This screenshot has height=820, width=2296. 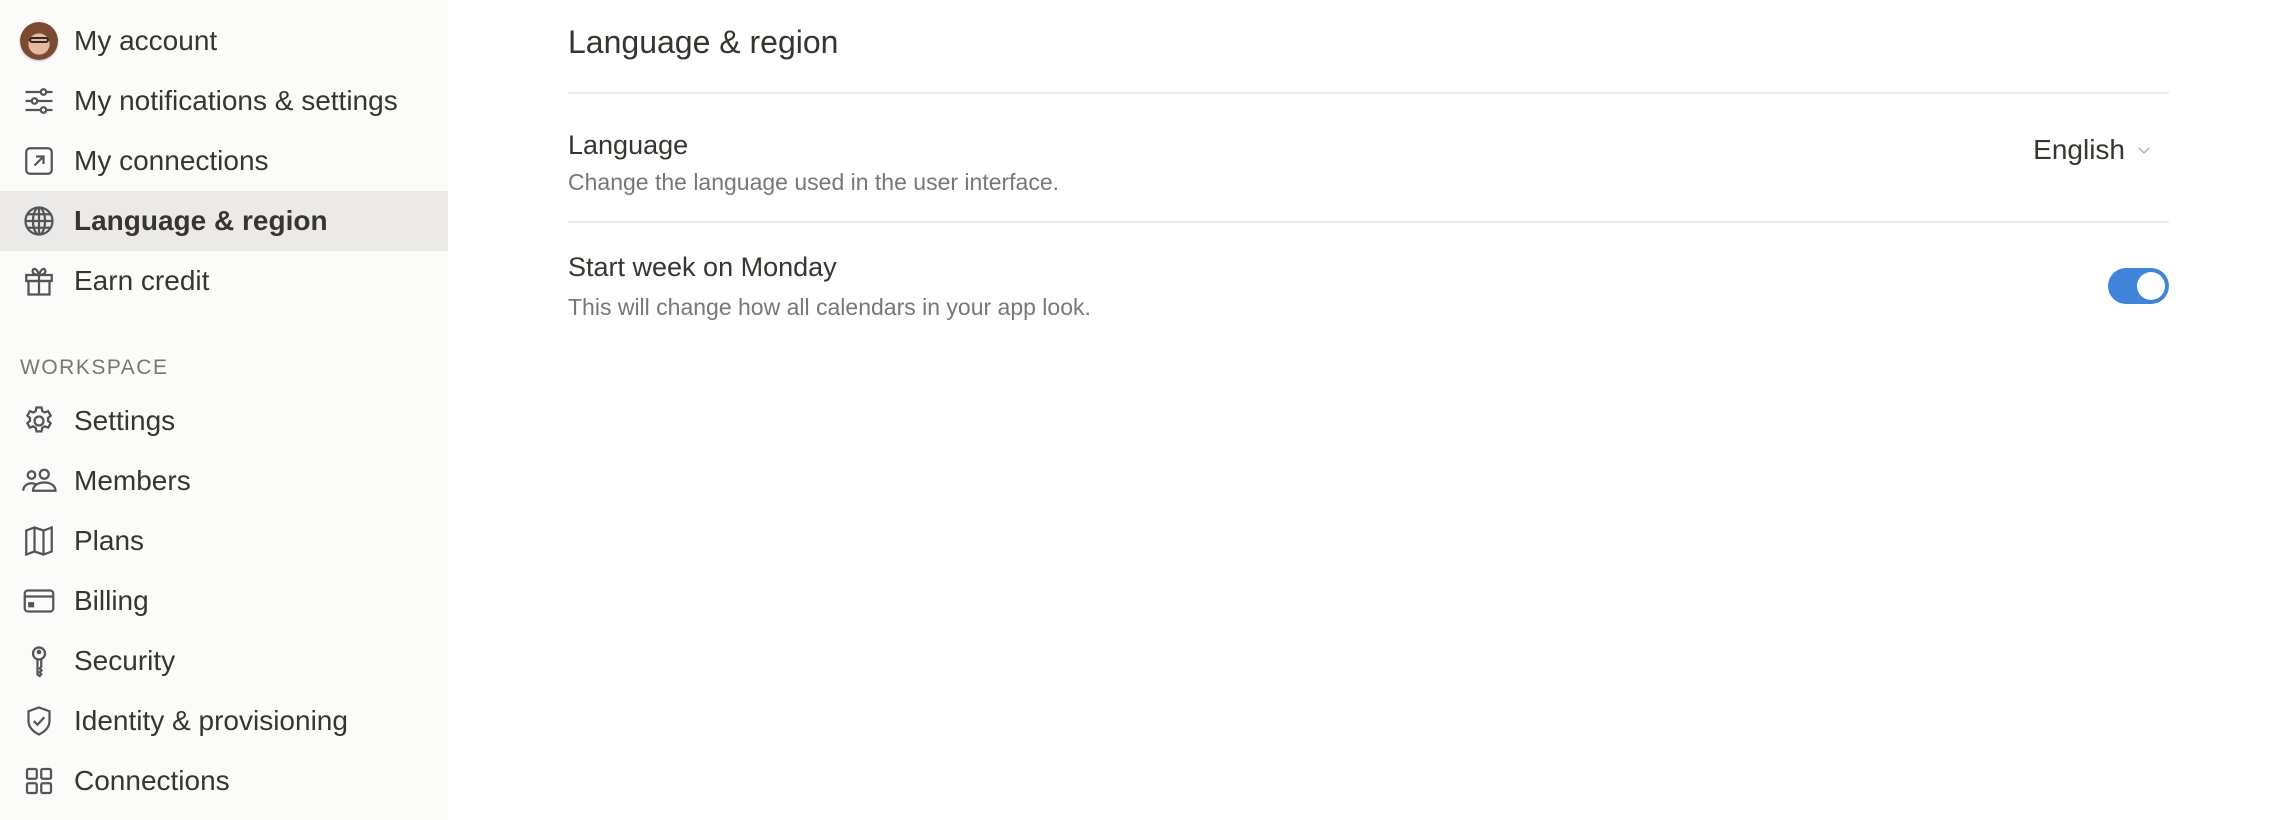 I want to click on sidebar-item-label: Language & region, so click(x=201, y=220).